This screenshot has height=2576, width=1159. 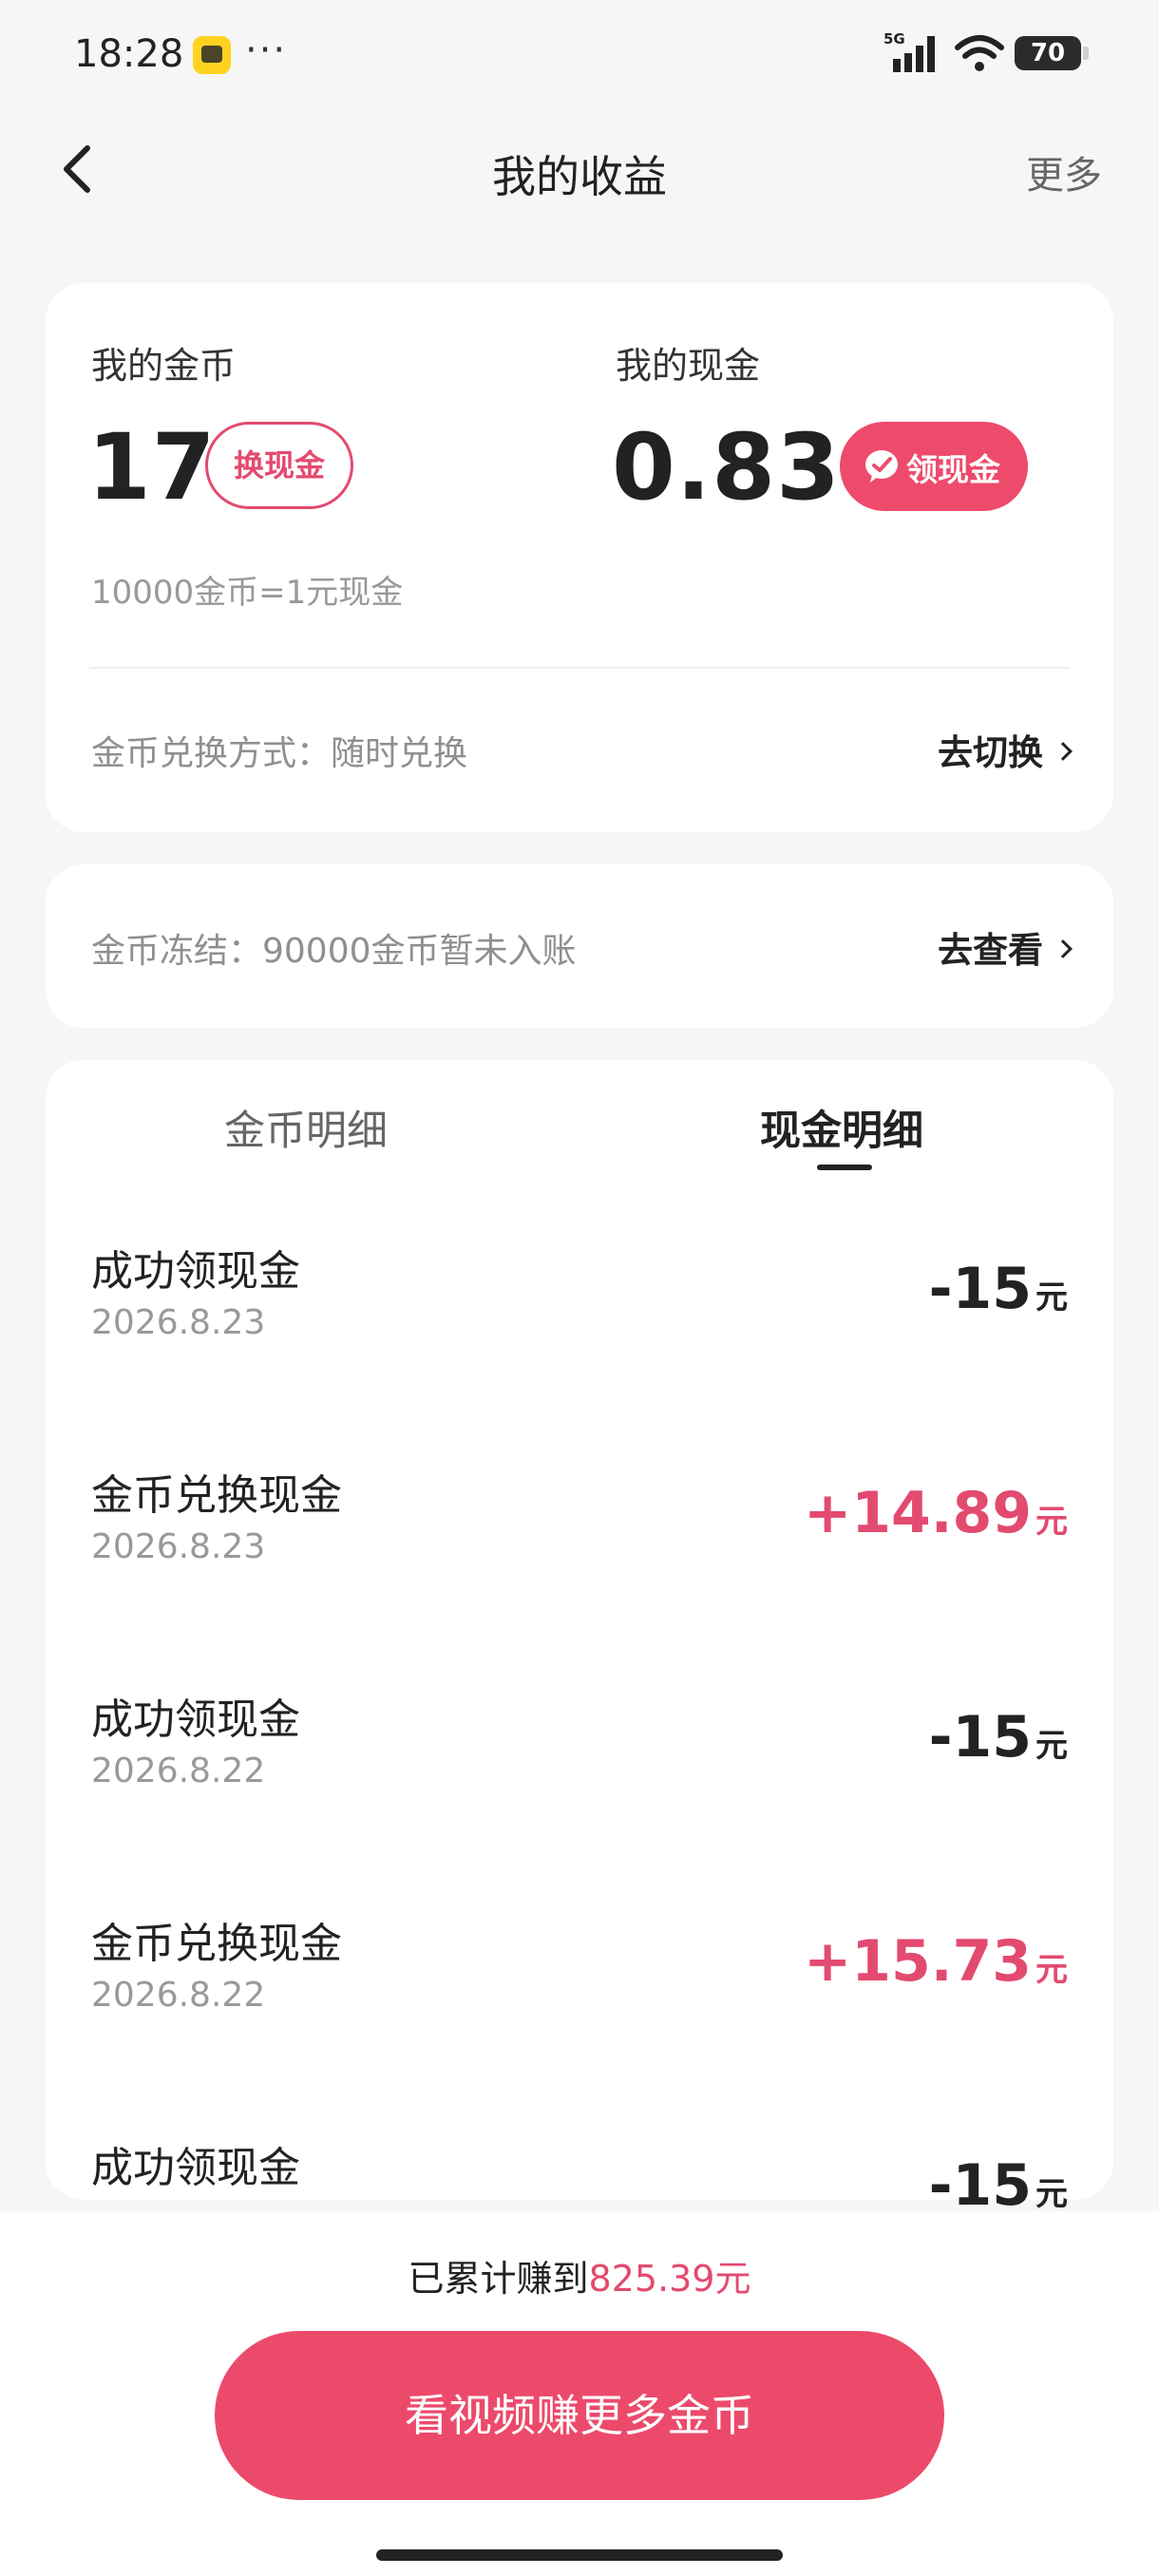 I want to click on switch-mode-label: 去切换, so click(x=990, y=752).